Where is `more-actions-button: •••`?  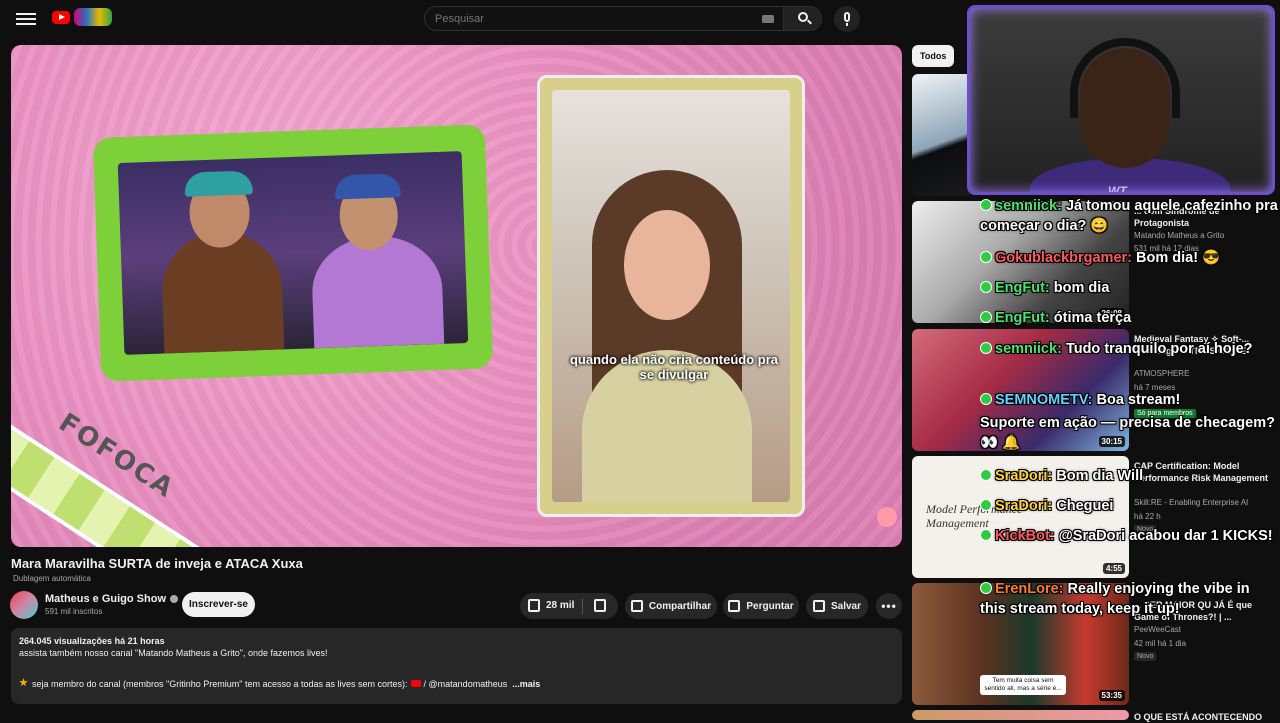
more-actions-button: ••• is located at coordinates (889, 606).